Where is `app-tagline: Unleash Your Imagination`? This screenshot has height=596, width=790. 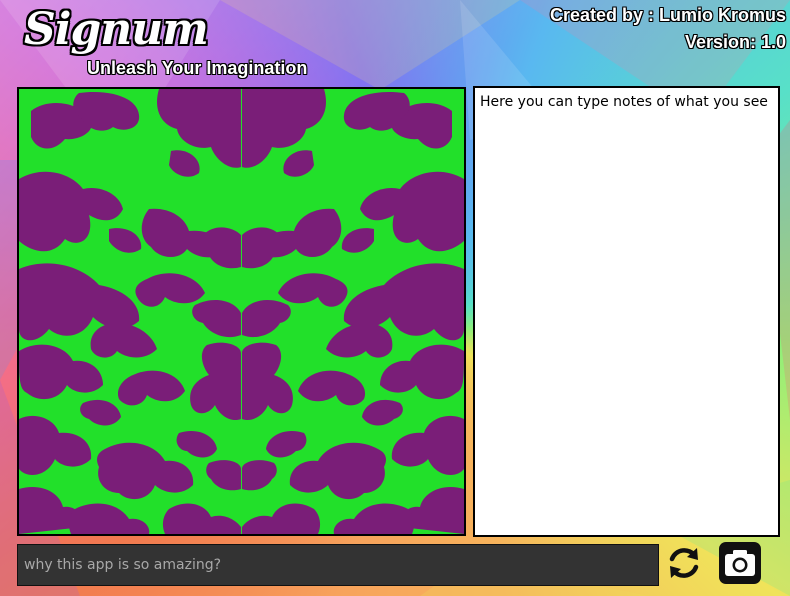
app-tagline: Unleash Your Imagination is located at coordinates (197, 68).